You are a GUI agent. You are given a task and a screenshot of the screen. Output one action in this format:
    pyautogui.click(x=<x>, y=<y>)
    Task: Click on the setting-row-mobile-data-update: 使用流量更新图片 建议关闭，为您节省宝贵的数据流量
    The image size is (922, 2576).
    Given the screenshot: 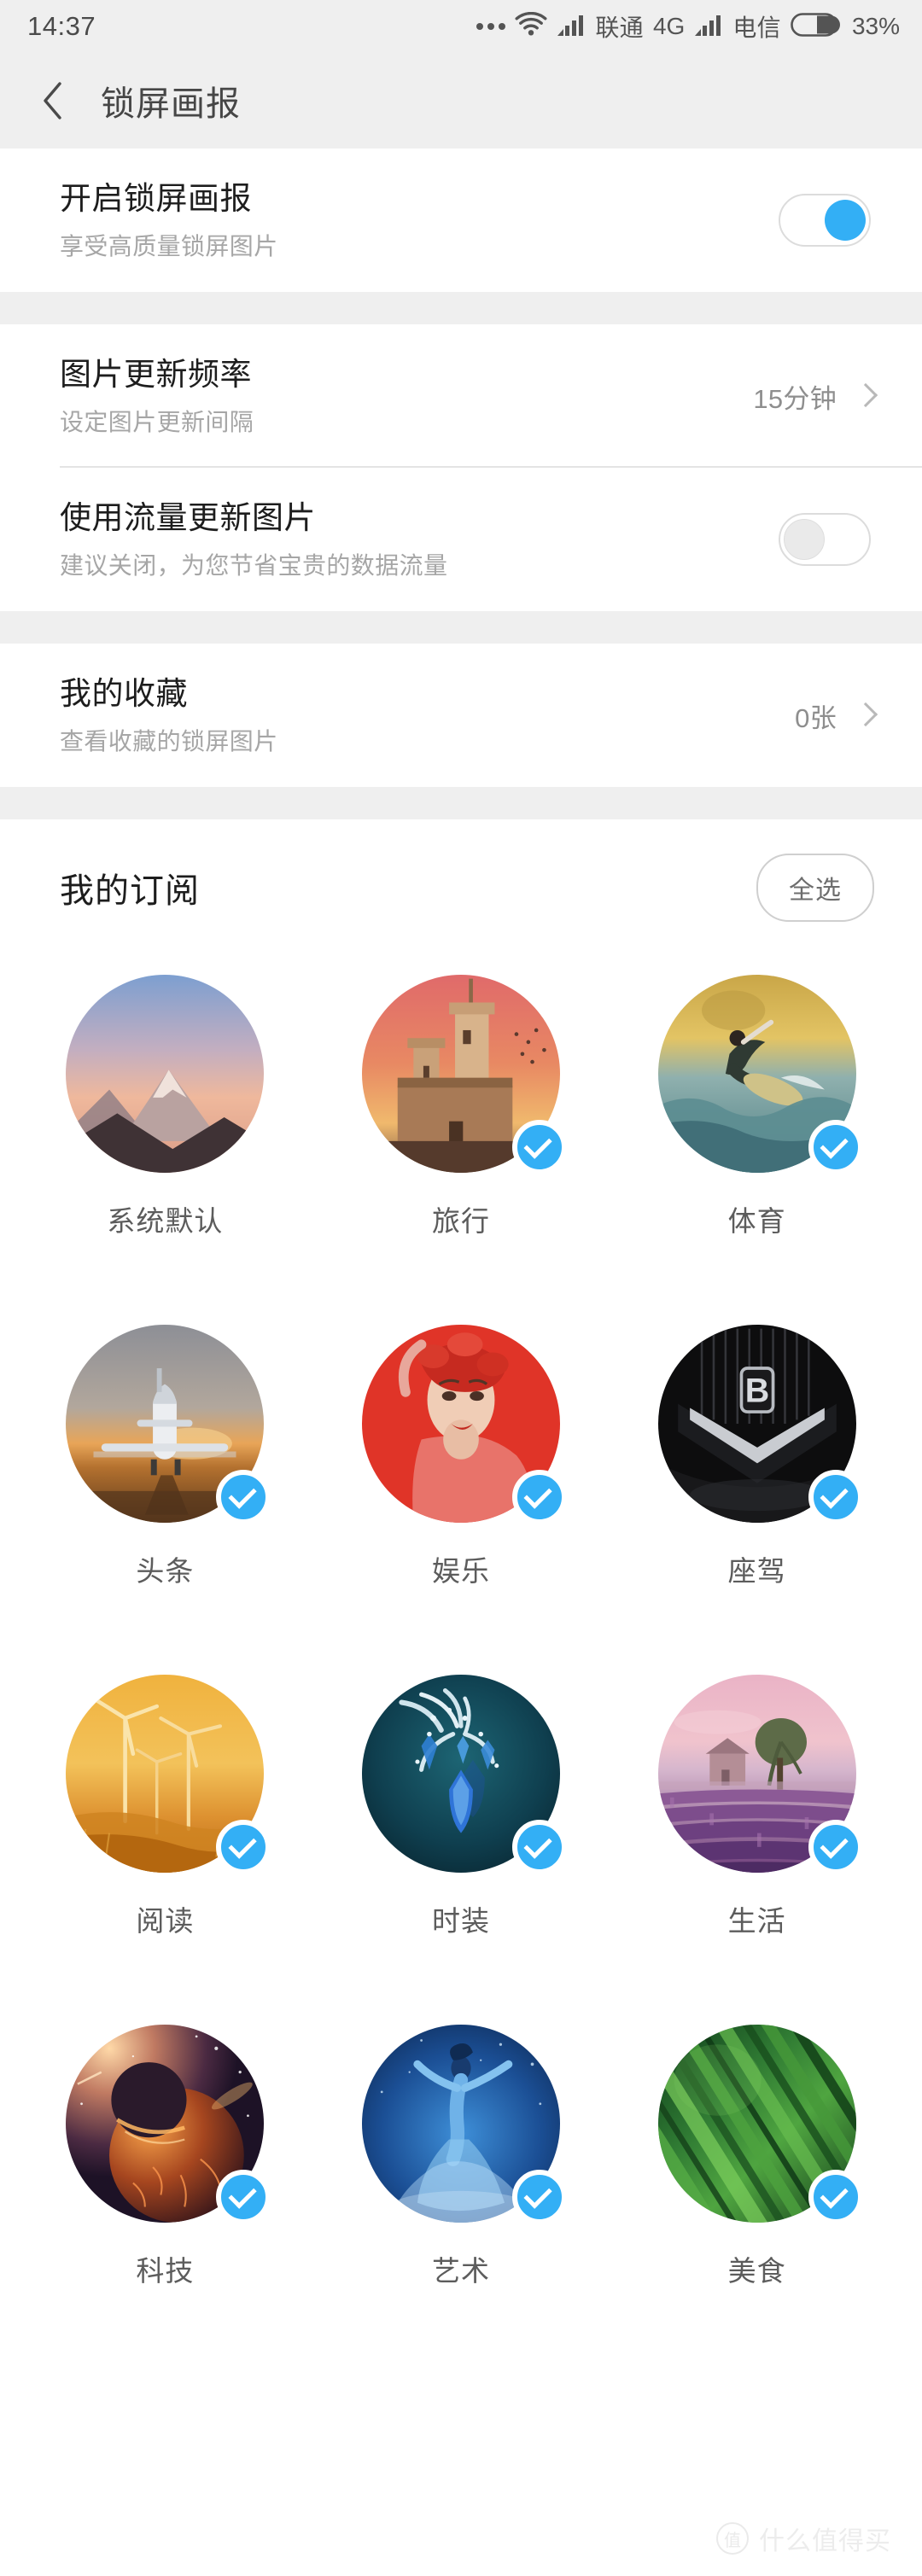 What is the action you would take?
    pyautogui.click(x=461, y=539)
    